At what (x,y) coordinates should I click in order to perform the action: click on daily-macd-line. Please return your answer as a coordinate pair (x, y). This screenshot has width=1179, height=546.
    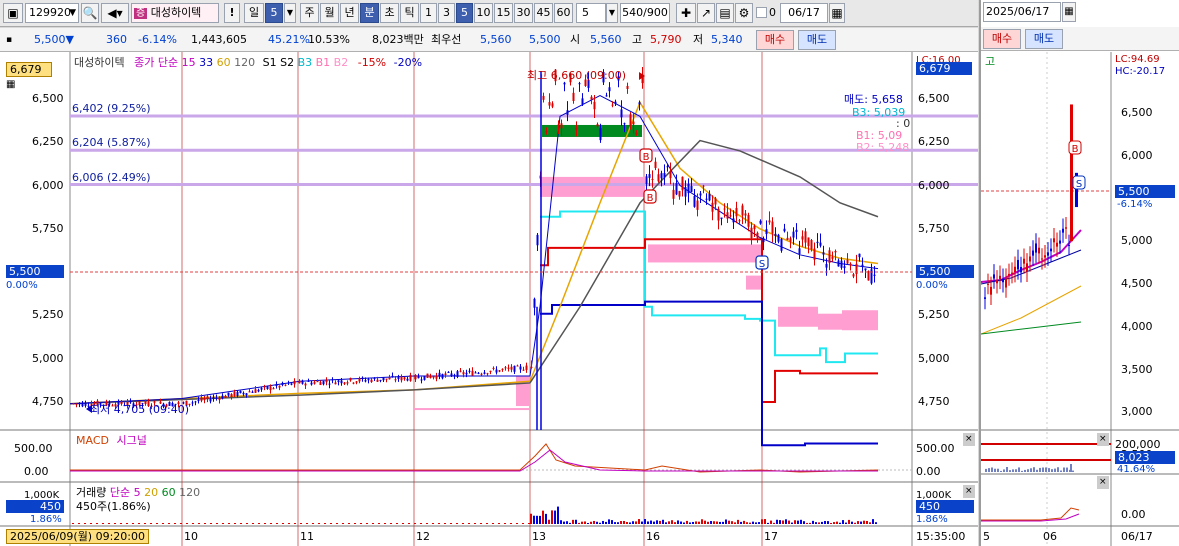
    Looking at the image, I should click on (1030, 514).